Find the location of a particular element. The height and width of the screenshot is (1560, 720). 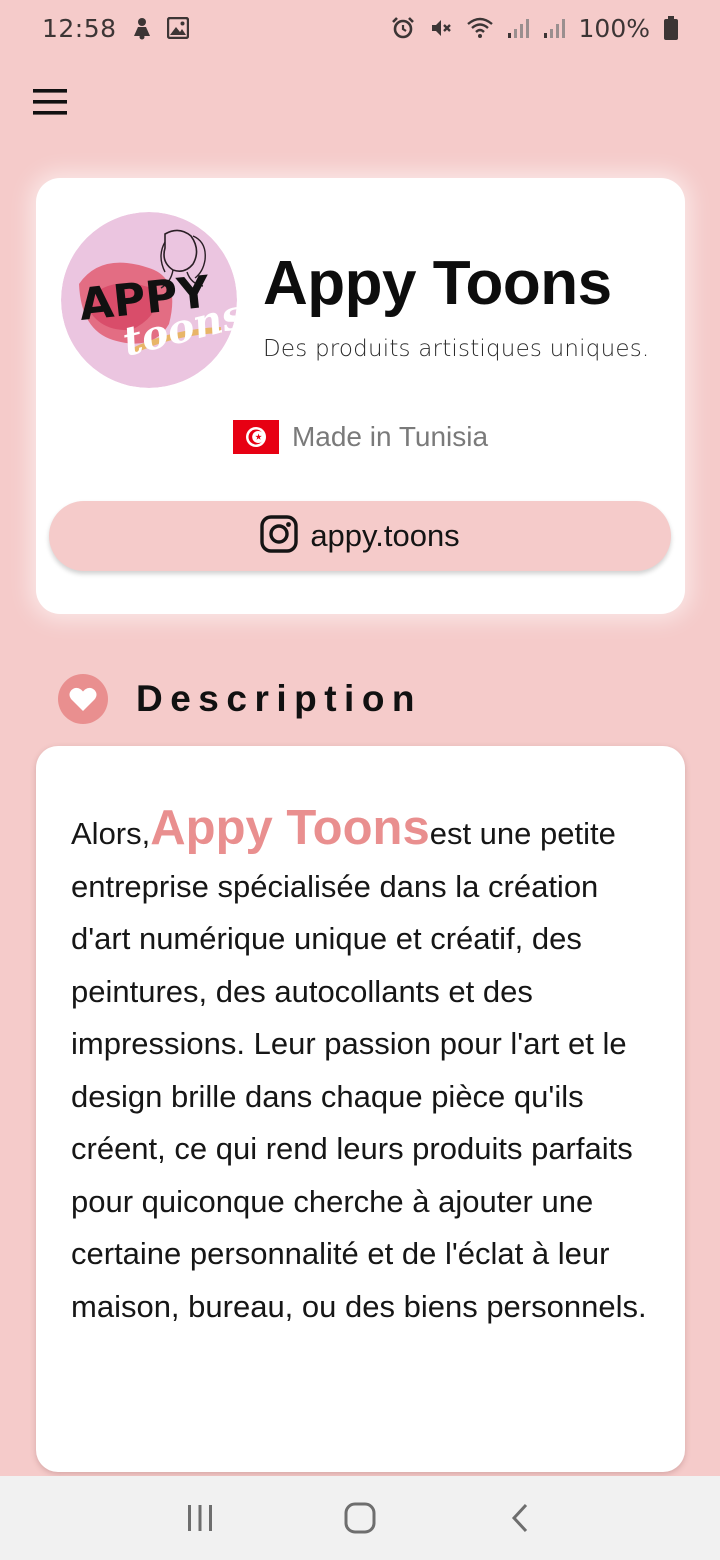

status-bar-right: 100% is located at coordinates (534, 28).